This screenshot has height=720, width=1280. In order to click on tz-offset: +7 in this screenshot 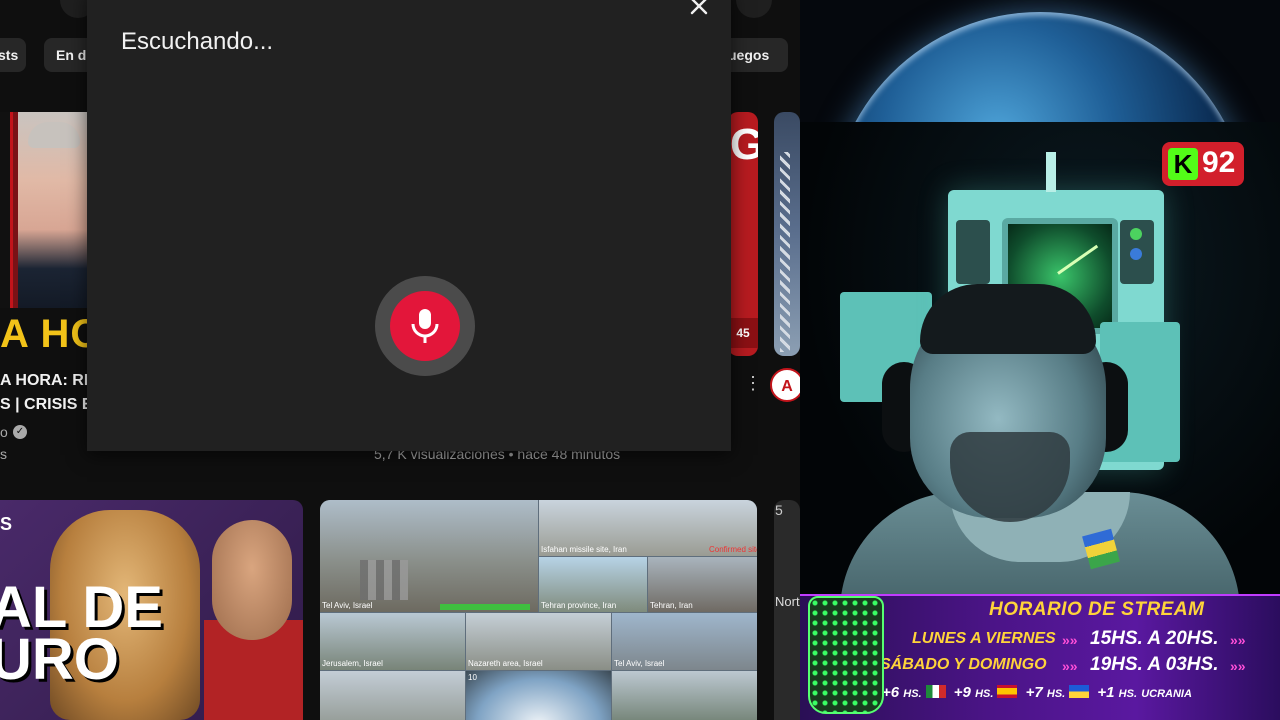, I will do `click(1034, 692)`.